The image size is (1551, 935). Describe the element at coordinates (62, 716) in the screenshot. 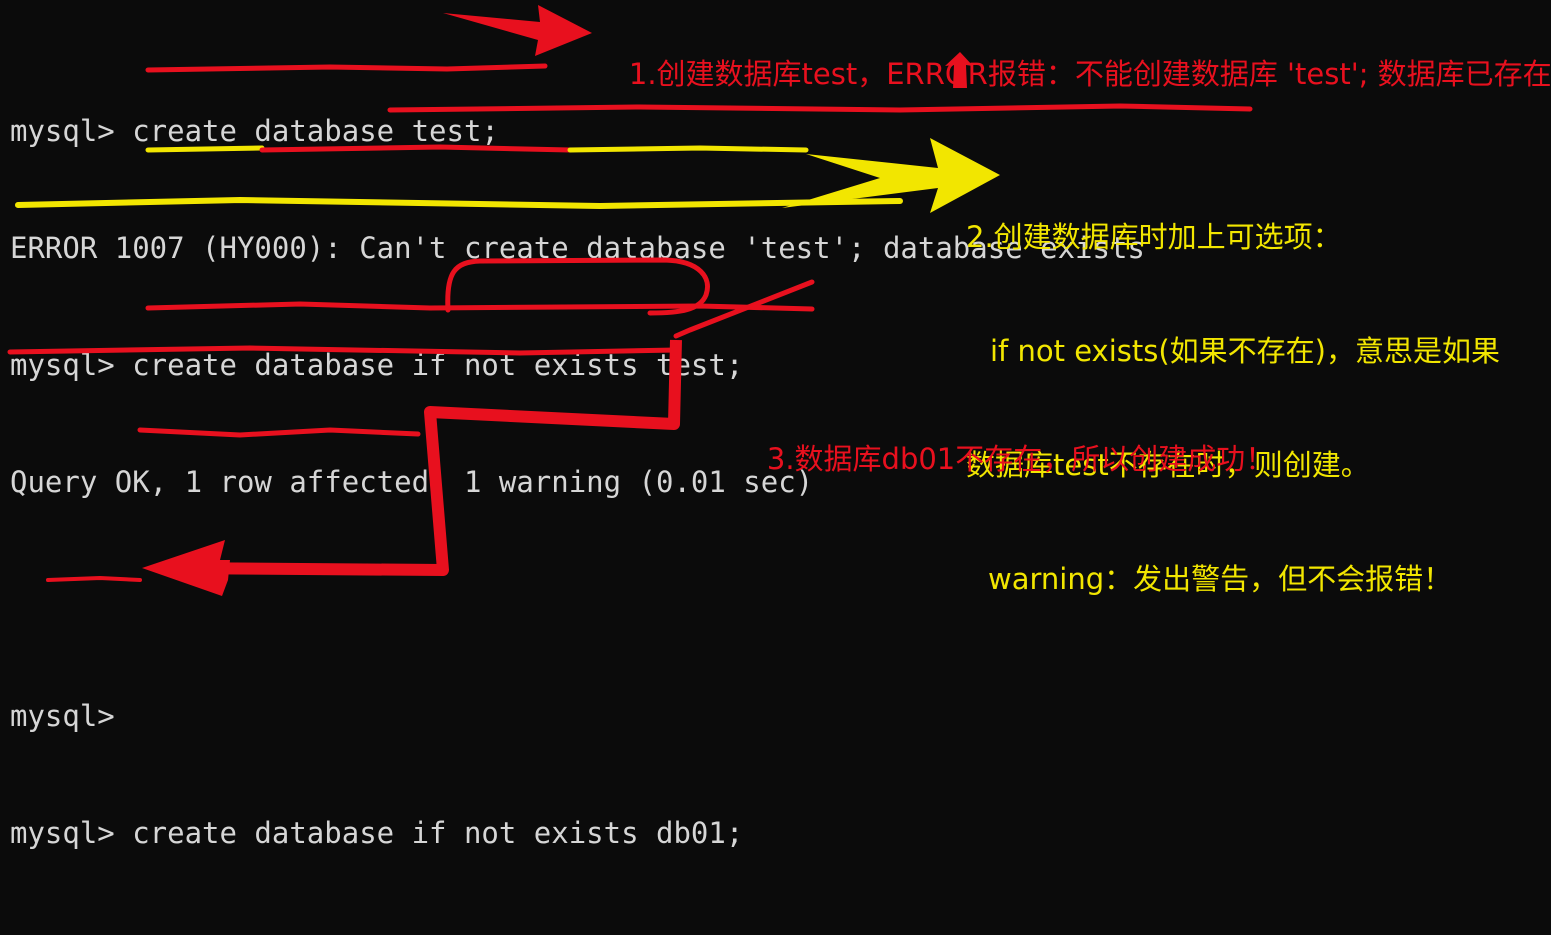

I see `terminal-line: mysql>` at that location.